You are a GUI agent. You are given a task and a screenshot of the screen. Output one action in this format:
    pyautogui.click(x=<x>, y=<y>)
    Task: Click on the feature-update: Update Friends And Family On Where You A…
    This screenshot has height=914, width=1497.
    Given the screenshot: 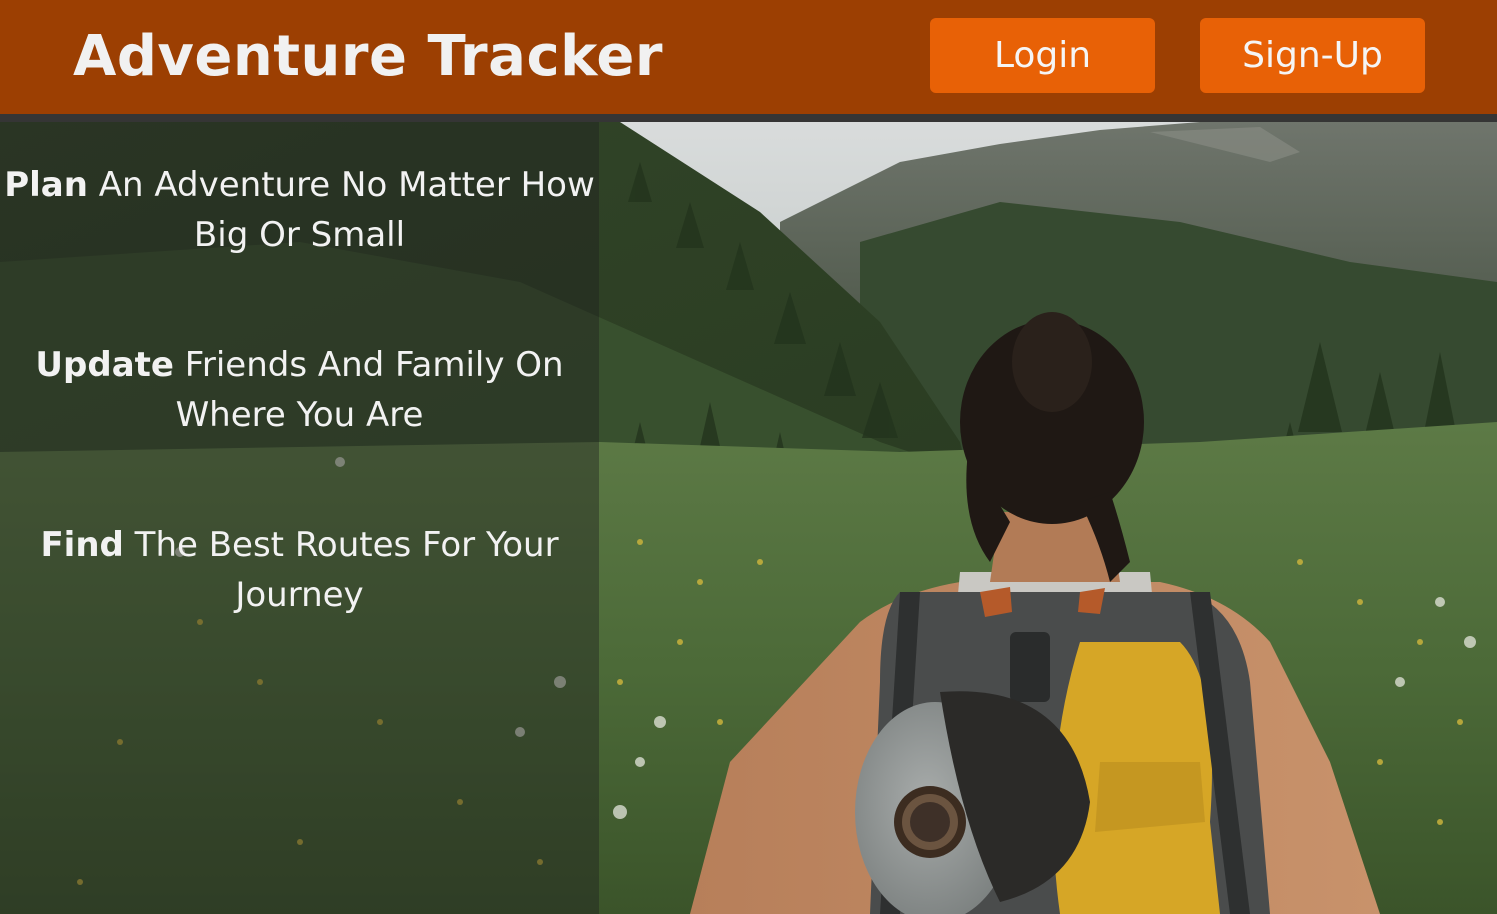 What is the action you would take?
    pyautogui.click(x=299, y=390)
    